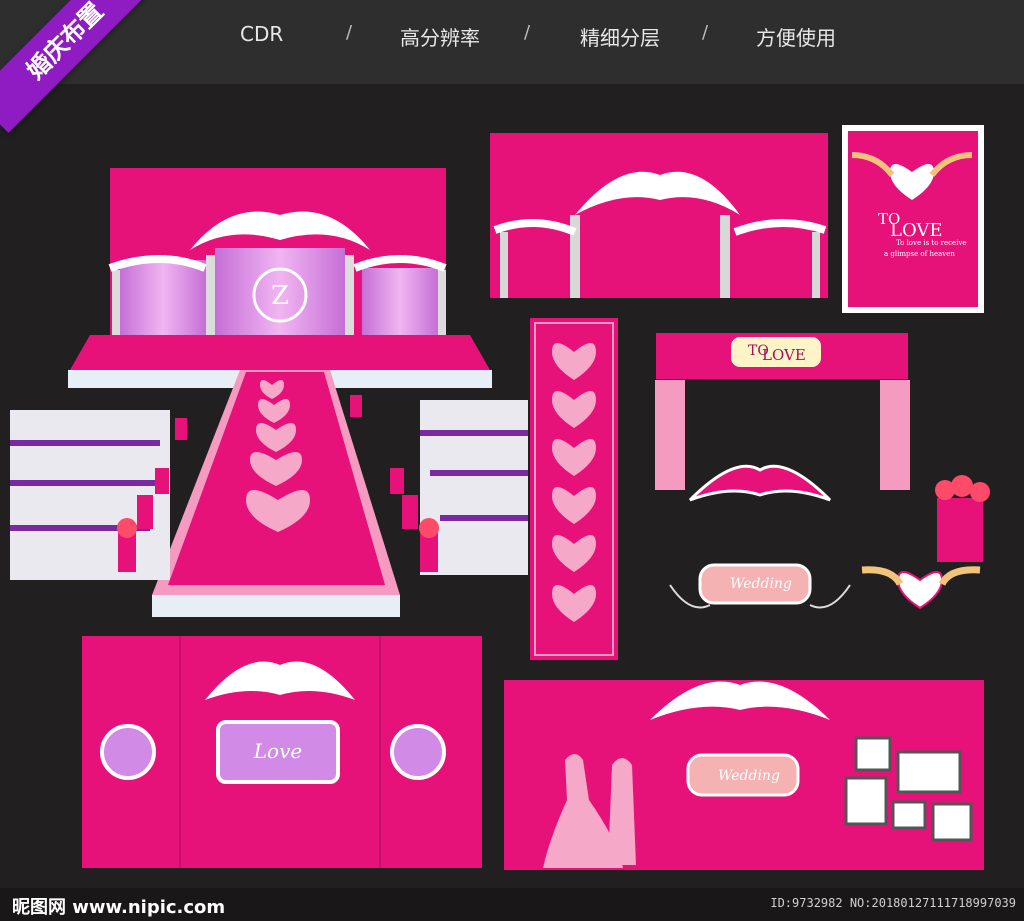 This screenshot has height=921, width=1024. Describe the element at coordinates (916, 230) in the screenshot. I see `poster-title-love: LOVE` at that location.